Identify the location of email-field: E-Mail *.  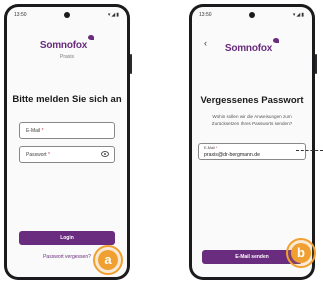
(67, 130).